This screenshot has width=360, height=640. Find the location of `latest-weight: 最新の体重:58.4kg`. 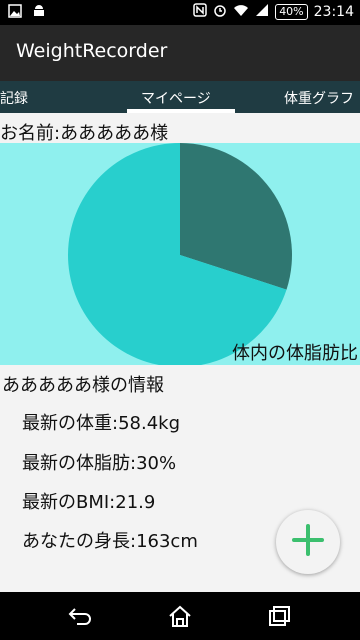

latest-weight: 最新の体重:58.4kg is located at coordinates (101, 423).